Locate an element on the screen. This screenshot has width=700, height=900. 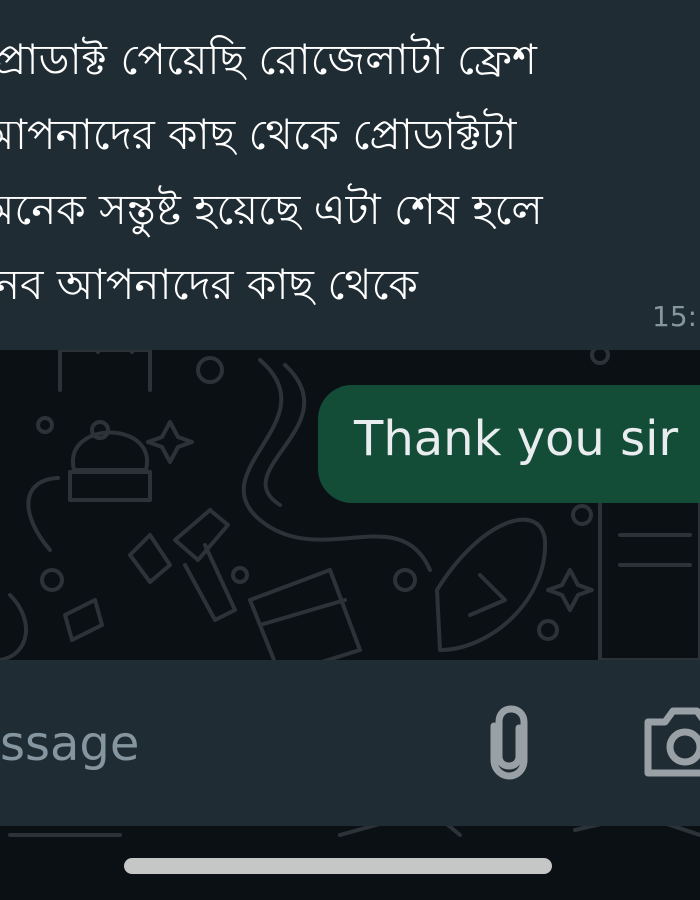
incoming-message-line: আপনাদের কাছ থেকে প্রোডাক্টটা is located at coordinates (258, 134).